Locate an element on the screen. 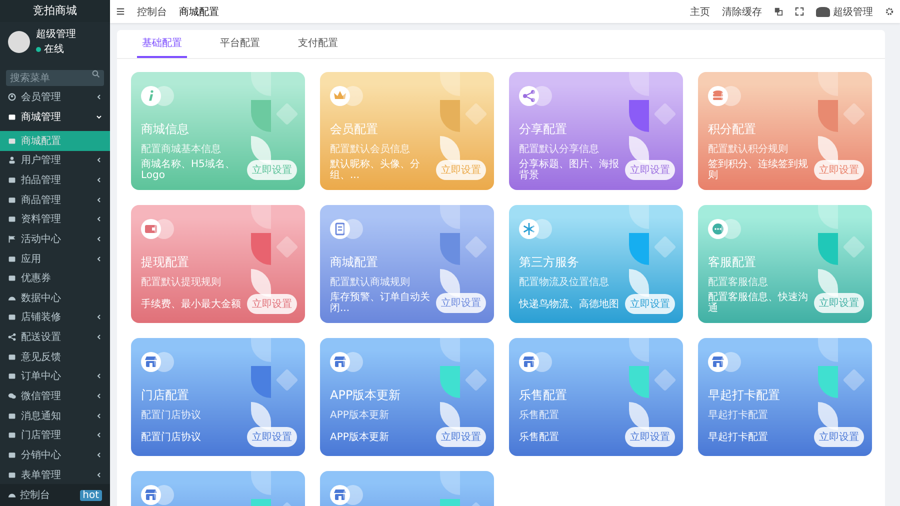 The image size is (900, 506). menu-icon is located at coordinates (120, 11).